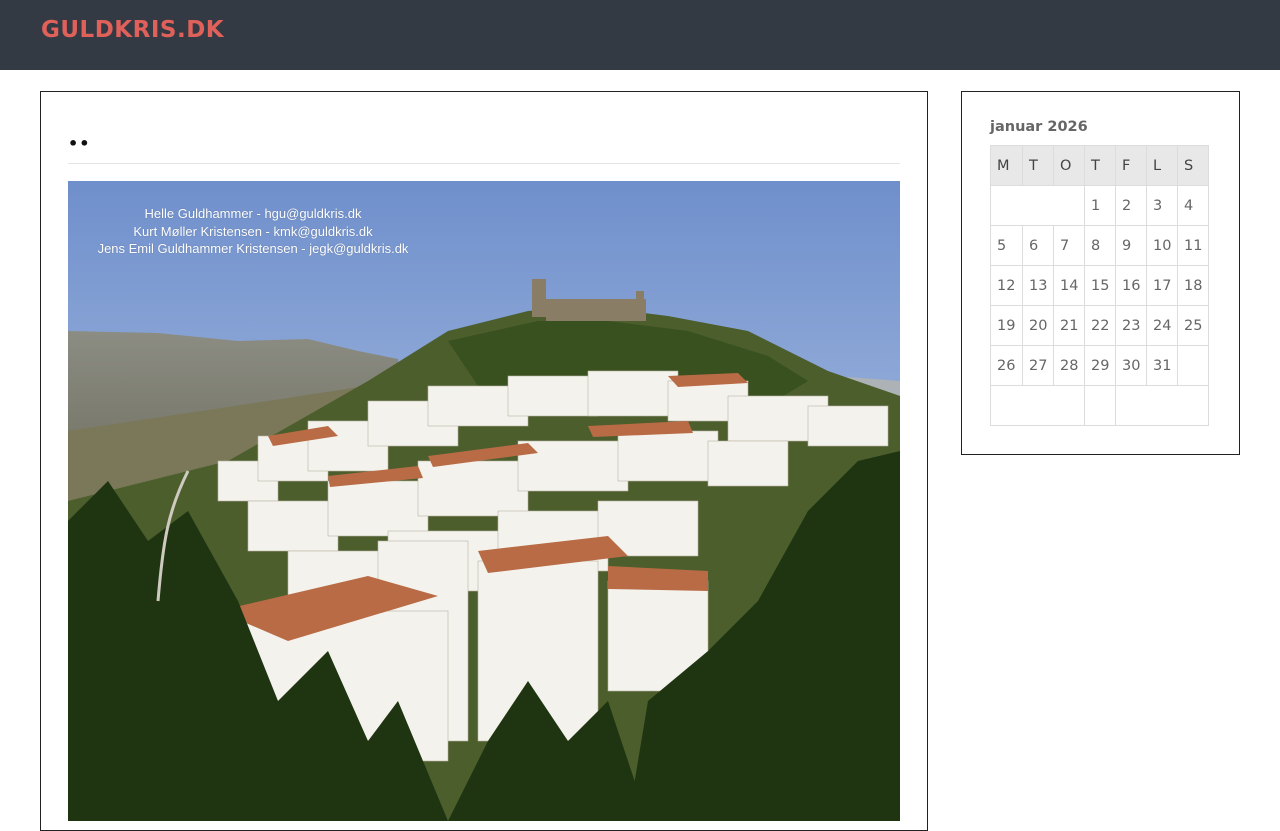 This screenshot has width=1280, height=831. What do you see at coordinates (640, 35) in the screenshot?
I see `site-header: GULDKRIS.DK` at bounding box center [640, 35].